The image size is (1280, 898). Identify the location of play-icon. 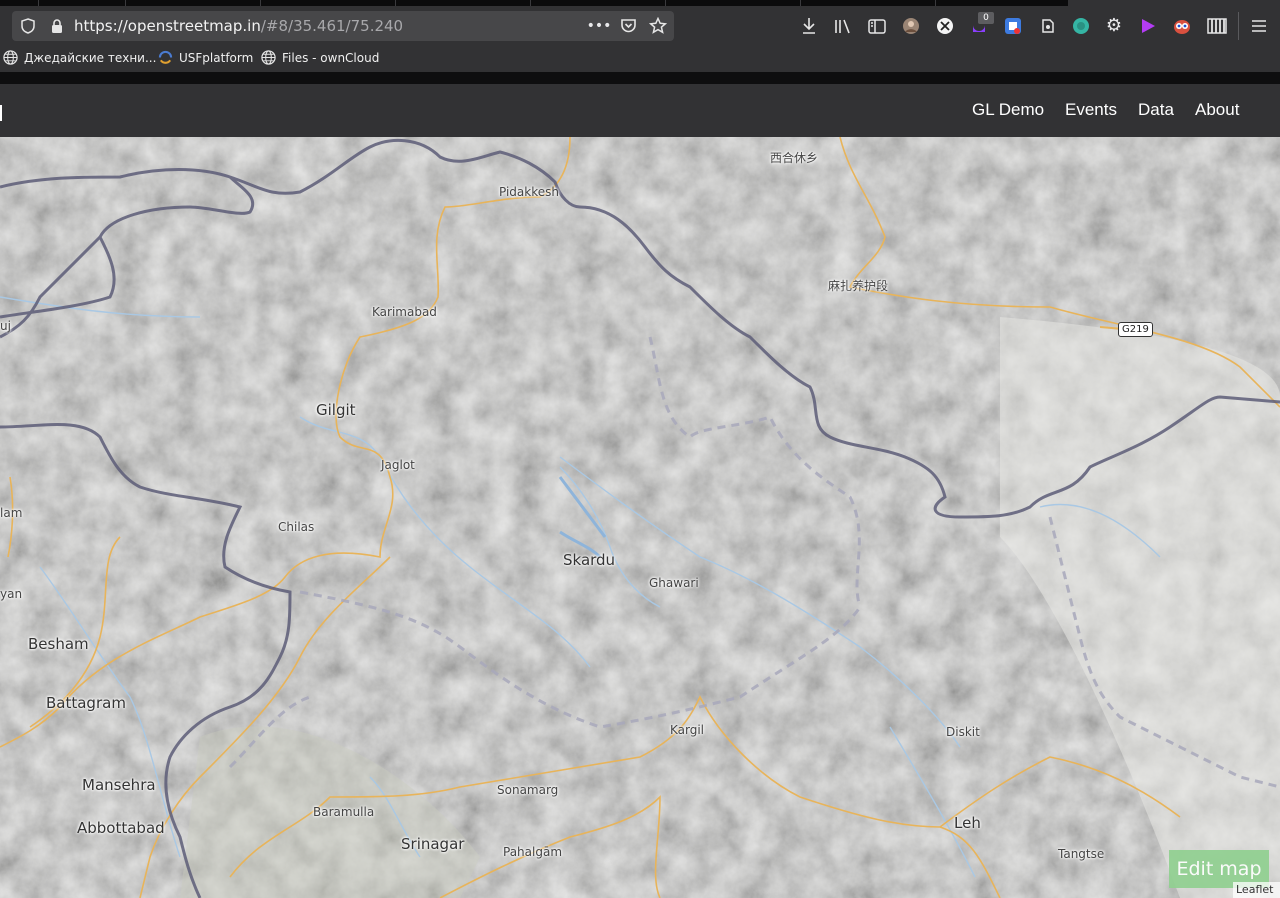
(1148, 26).